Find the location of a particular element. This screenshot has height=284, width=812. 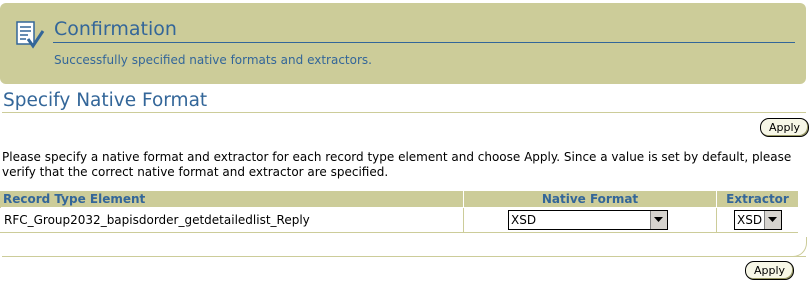

confirmation-title: Confirmation is located at coordinates (115, 29).